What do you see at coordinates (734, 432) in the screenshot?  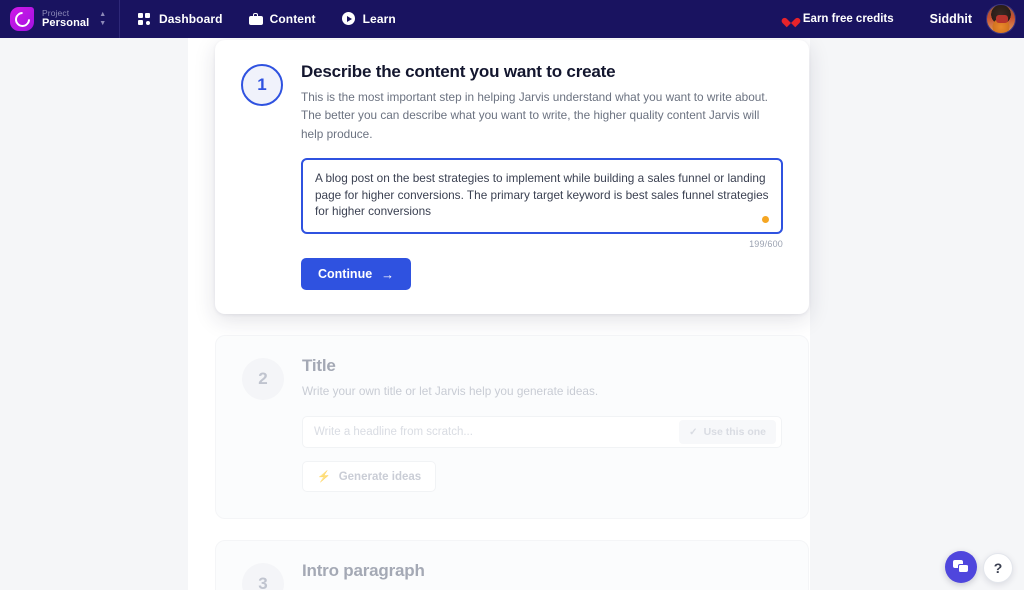 I see `use-this-one-label: Use this one` at bounding box center [734, 432].